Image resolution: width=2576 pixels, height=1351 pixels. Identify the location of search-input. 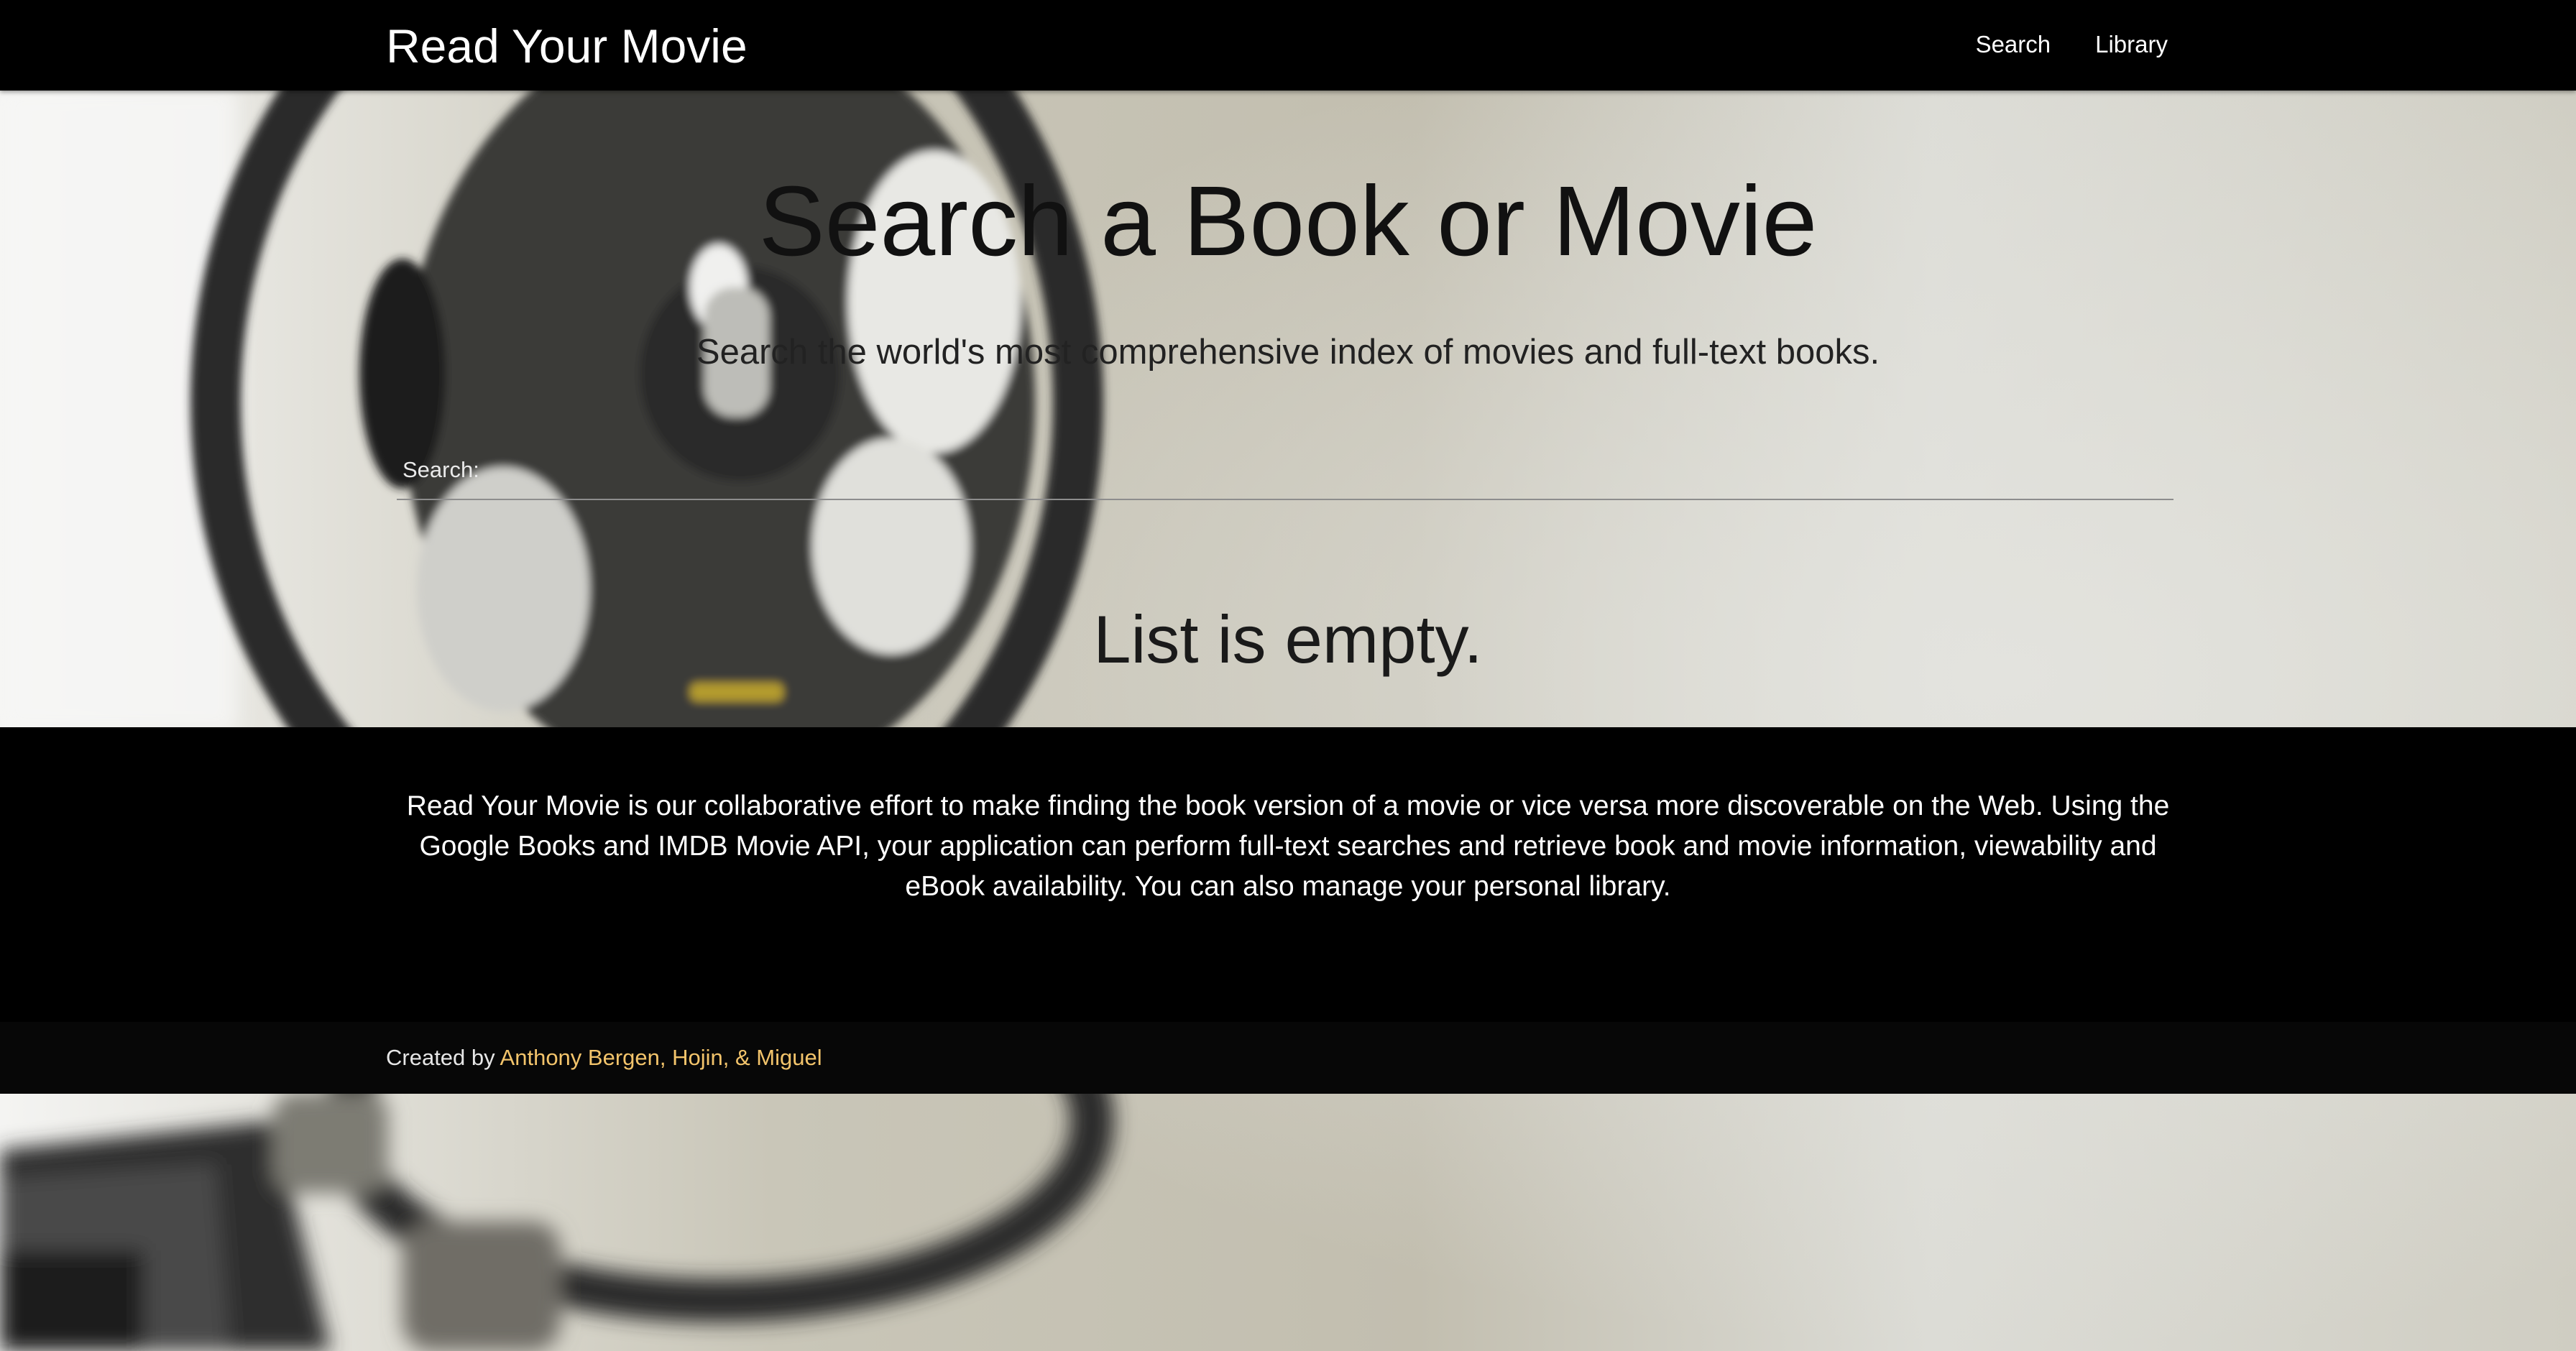
(1285, 473).